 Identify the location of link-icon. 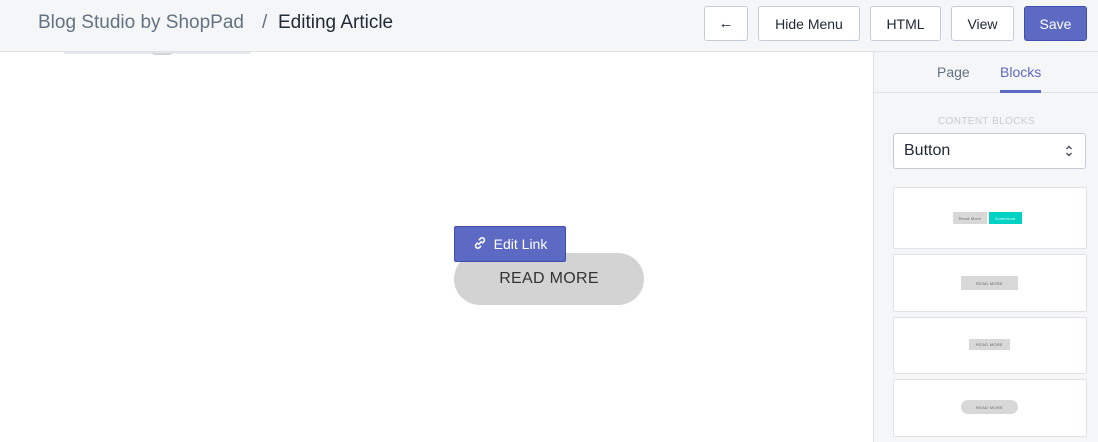
(480, 244).